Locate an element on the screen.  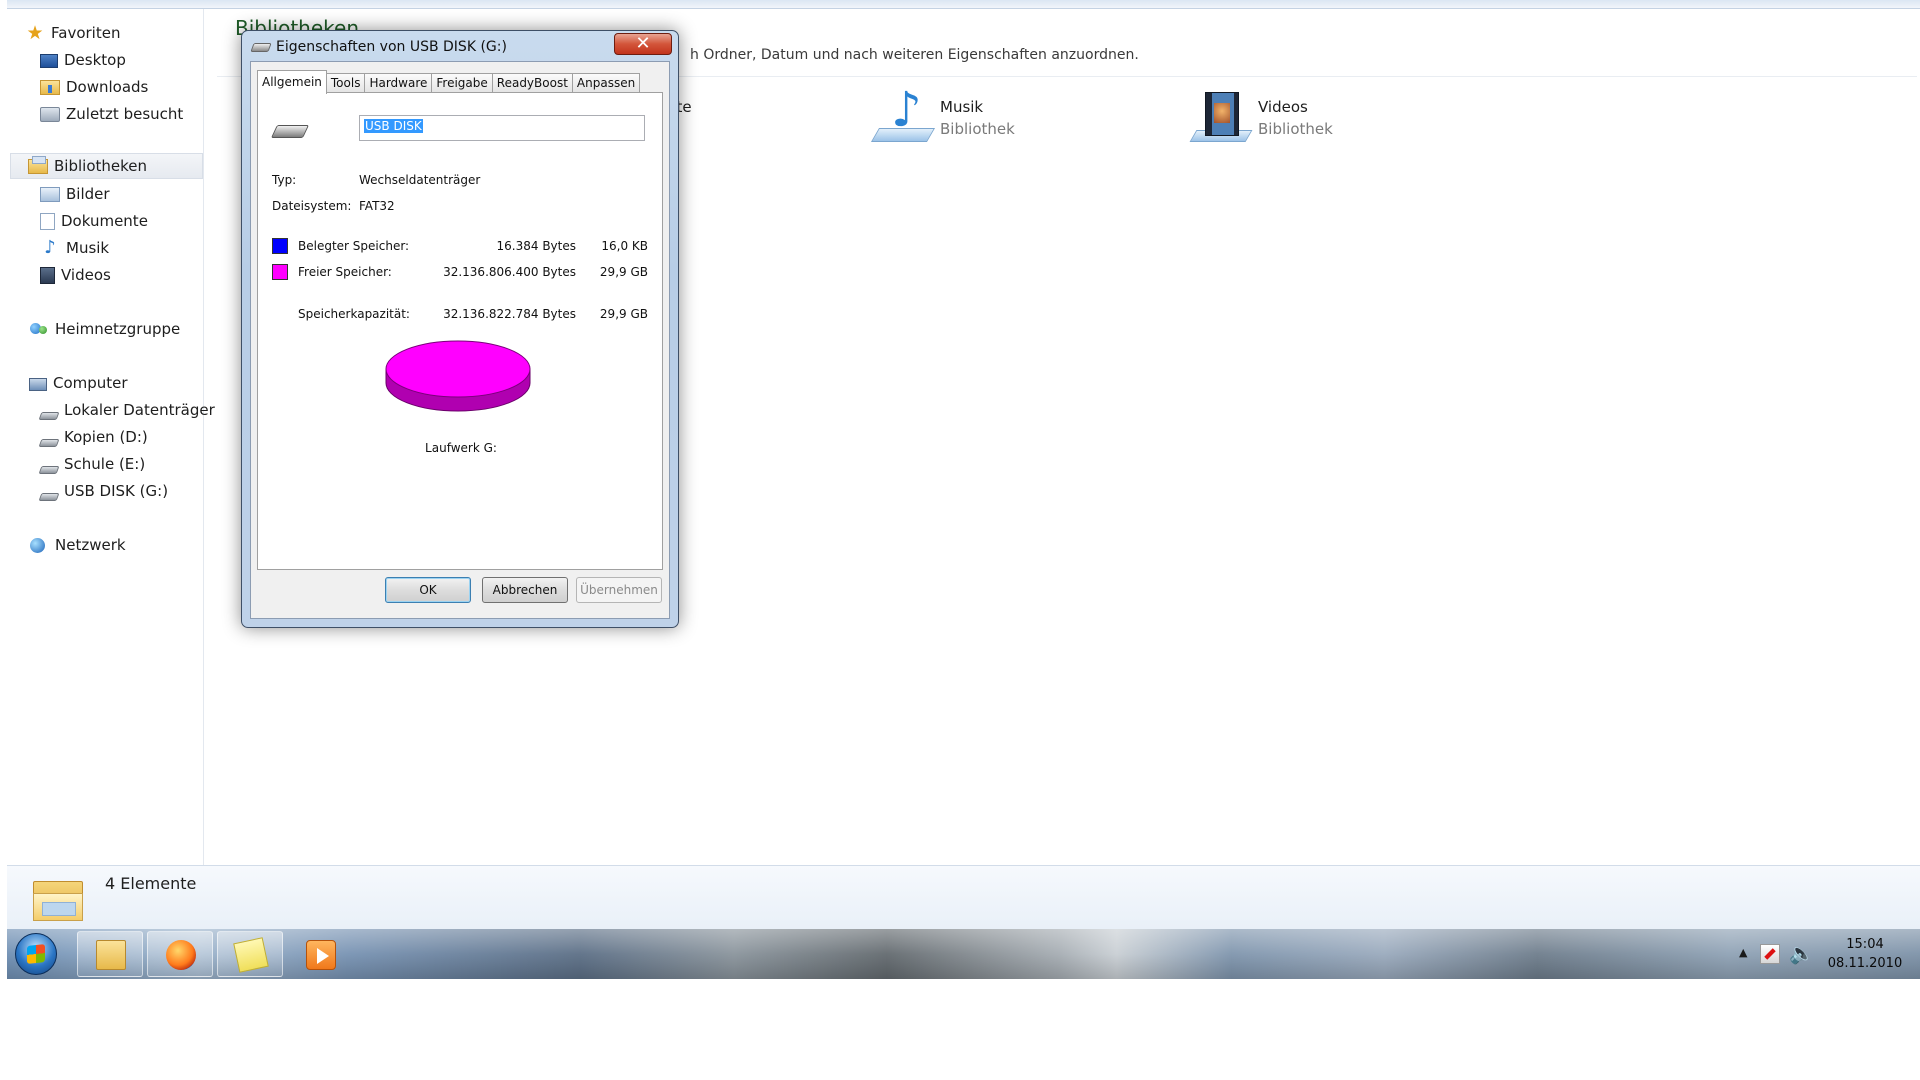
apply-button: Übernehmen is located at coordinates (619, 590).